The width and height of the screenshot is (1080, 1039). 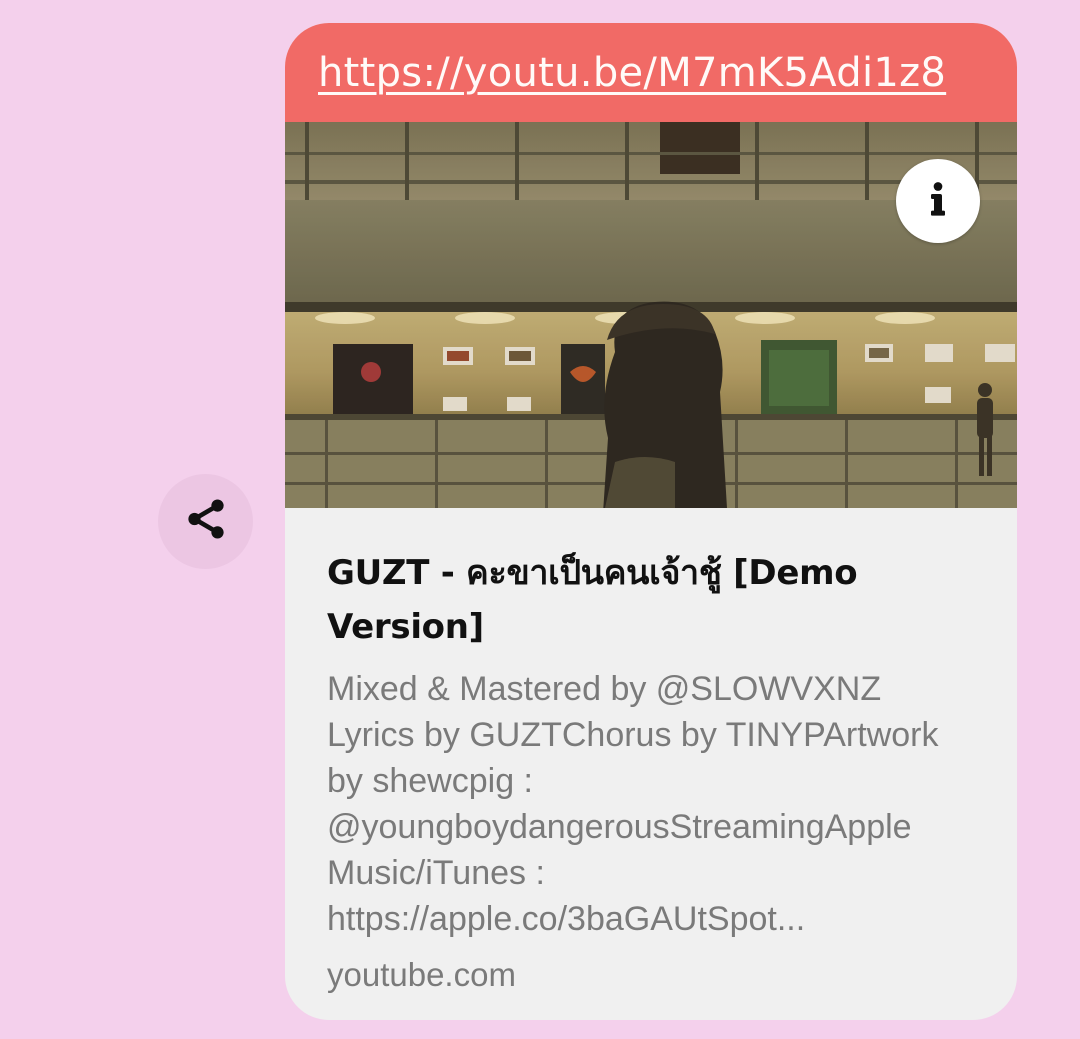 I want to click on share-icon, so click(x=206, y=521).